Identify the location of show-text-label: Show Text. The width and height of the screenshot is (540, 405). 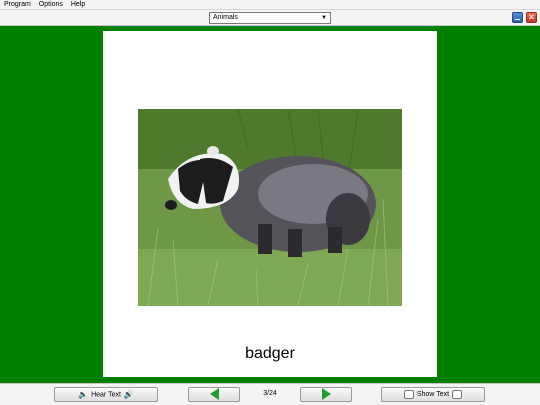
(433, 394).